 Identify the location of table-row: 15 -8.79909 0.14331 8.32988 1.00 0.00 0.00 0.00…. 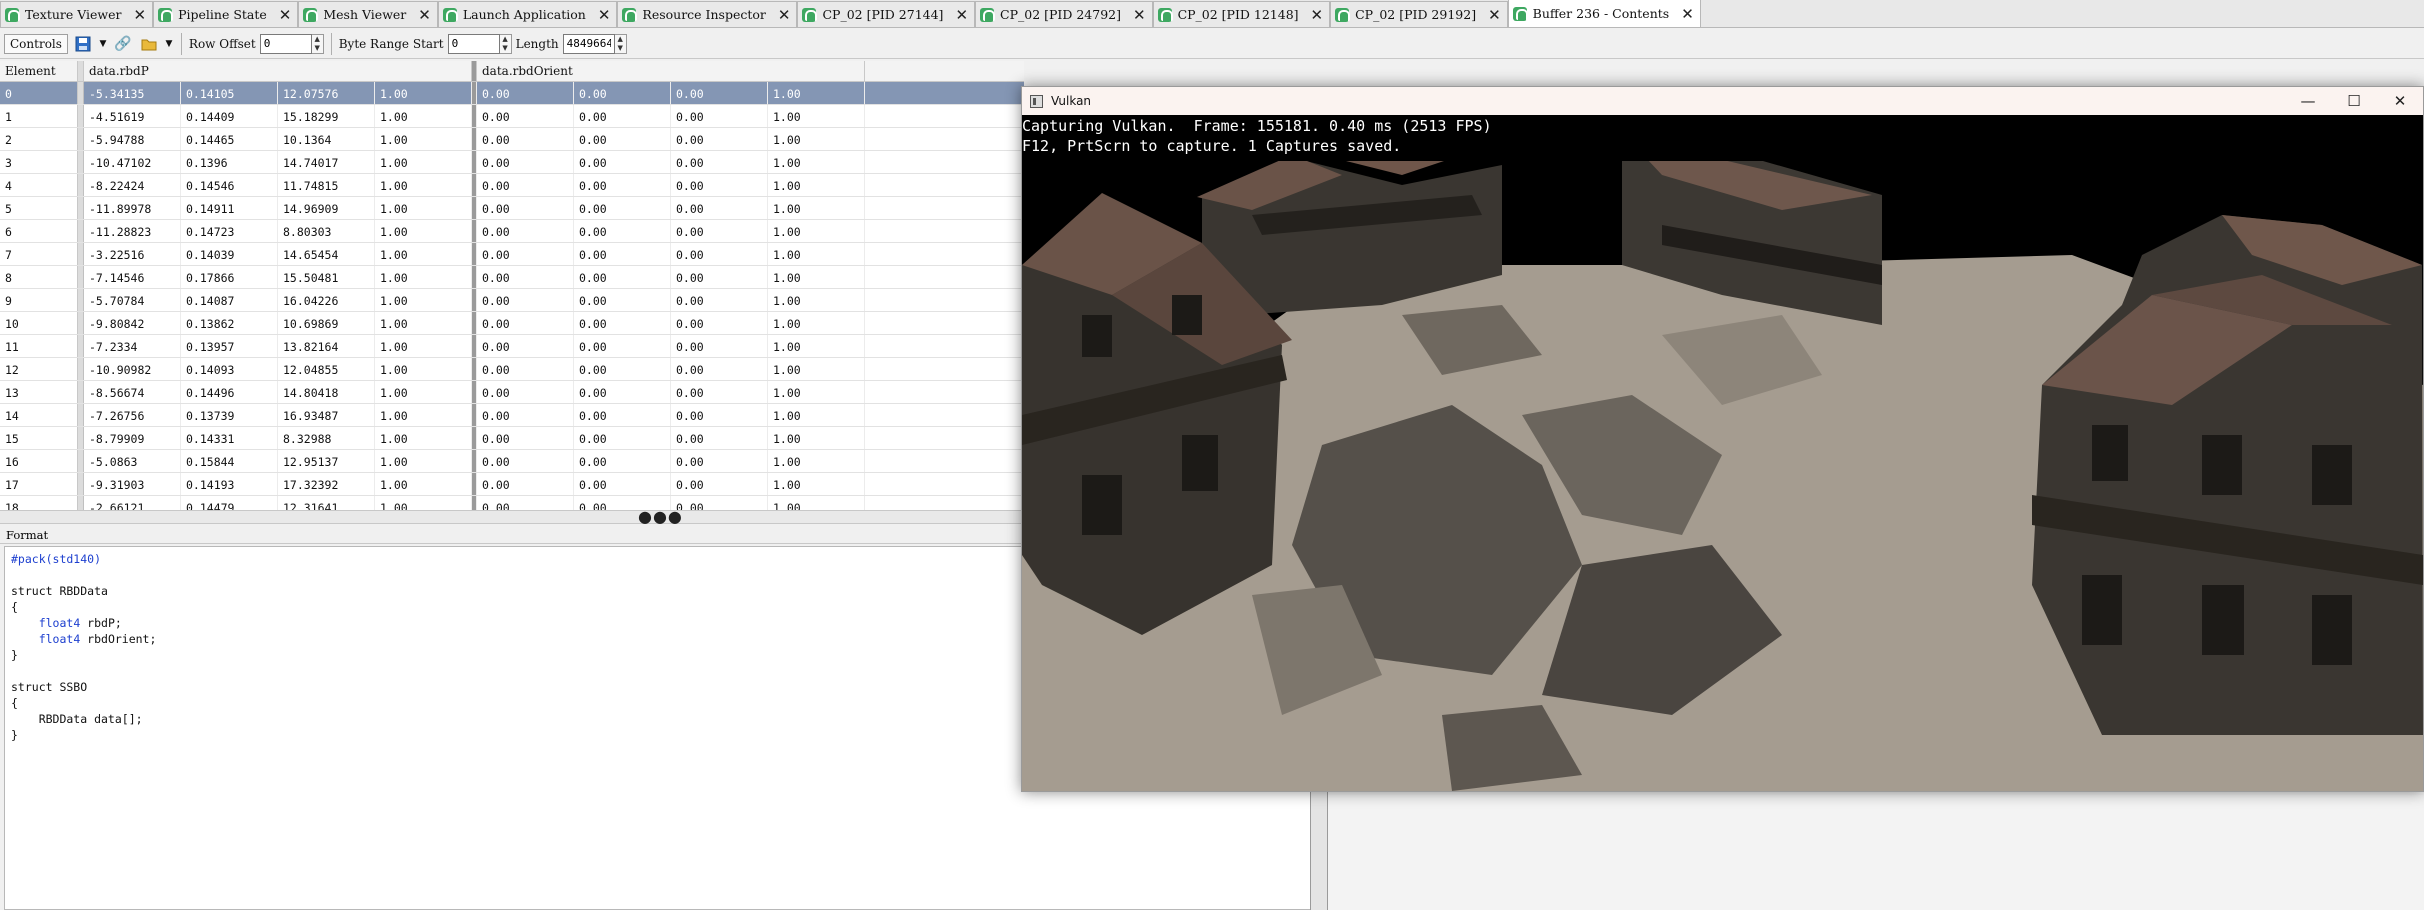
(512, 438).